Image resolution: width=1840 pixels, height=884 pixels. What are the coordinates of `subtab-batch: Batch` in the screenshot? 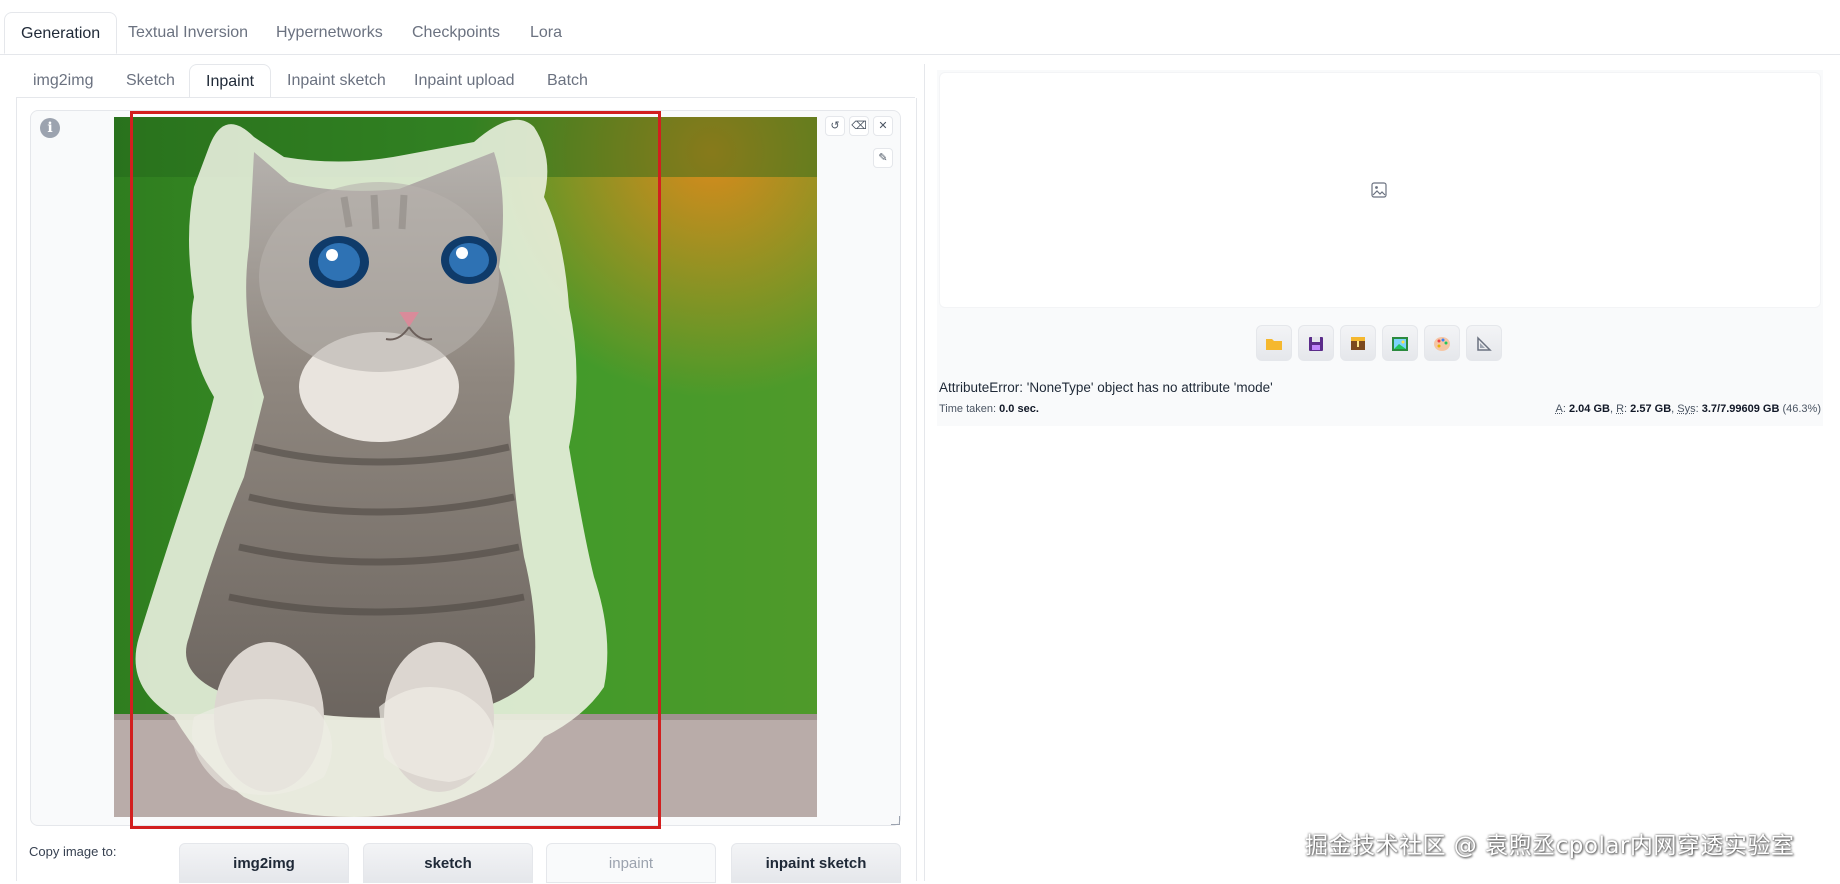 It's located at (567, 81).